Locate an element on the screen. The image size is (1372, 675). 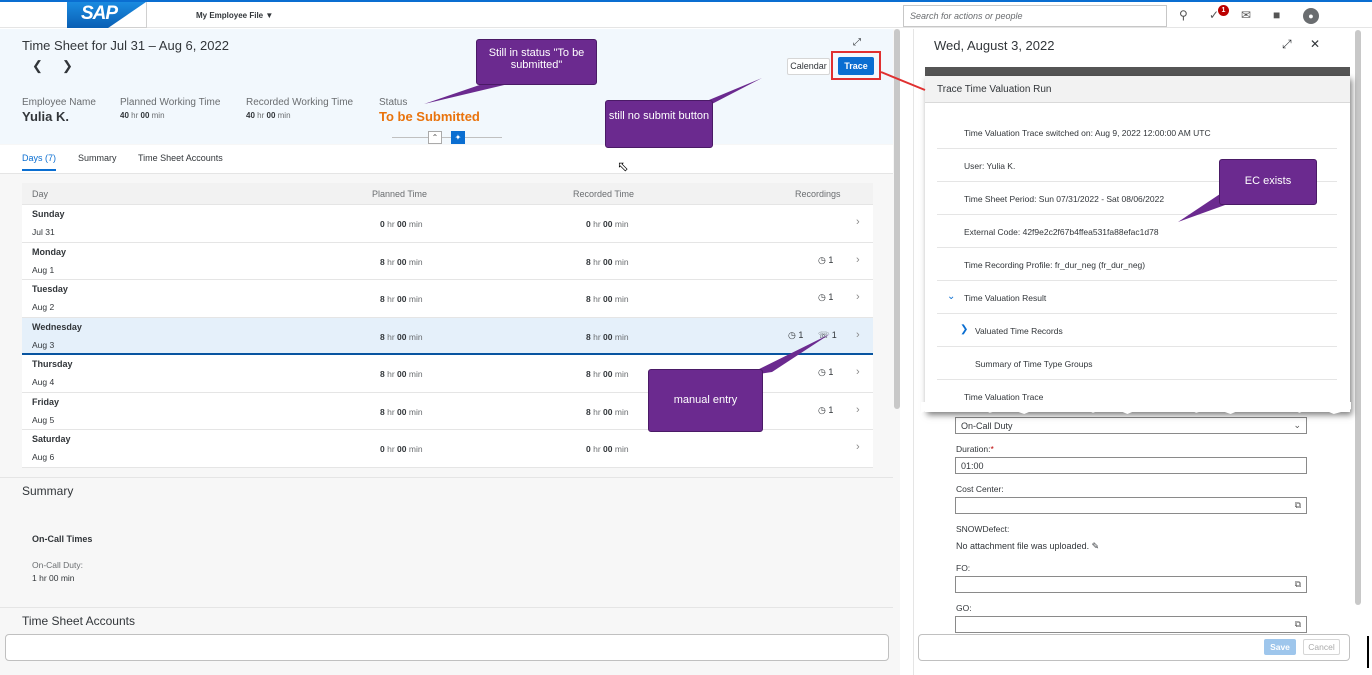
time-type-select: On-Call Duty ⌄ is located at coordinates (1131, 425).